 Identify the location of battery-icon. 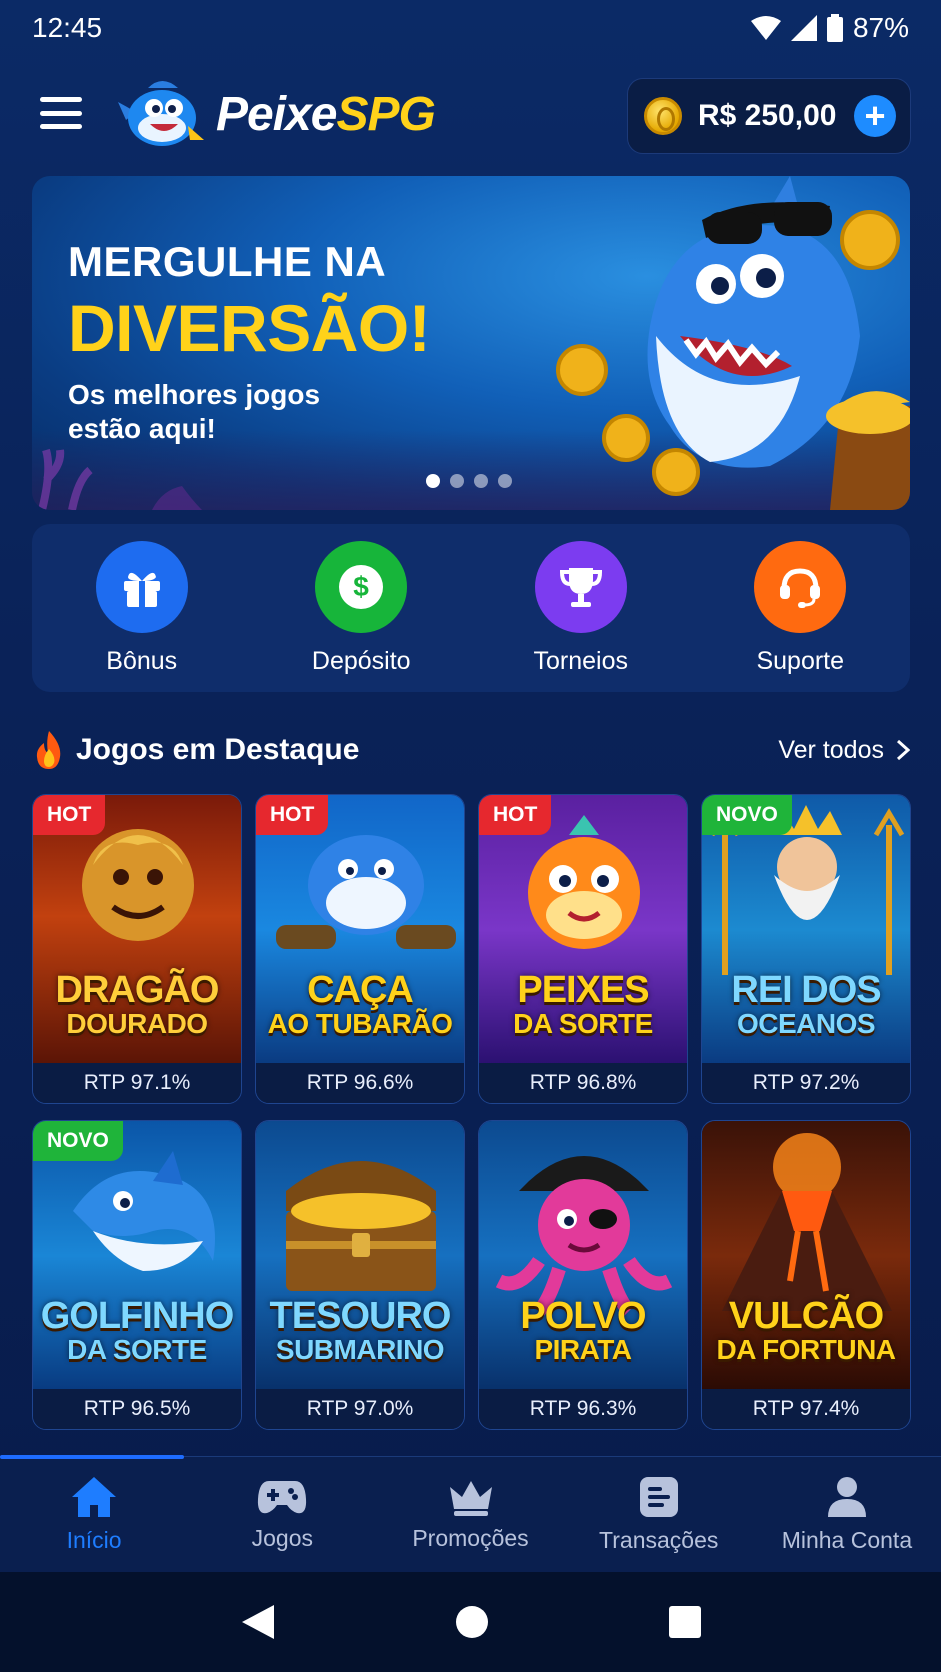
(834, 28).